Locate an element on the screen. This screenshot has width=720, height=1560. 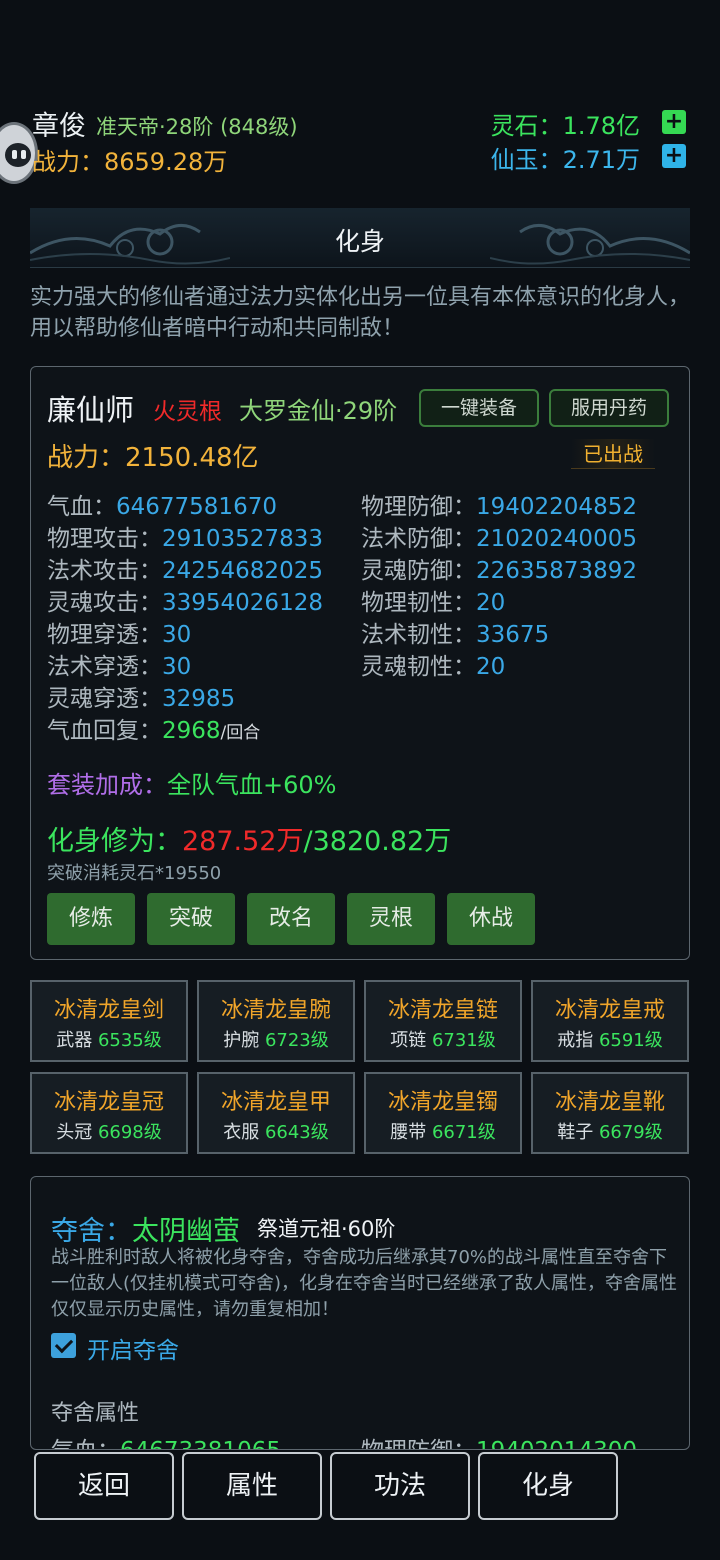
equipment-name: 冰清龙皇剑 is located at coordinates (108, 1010).